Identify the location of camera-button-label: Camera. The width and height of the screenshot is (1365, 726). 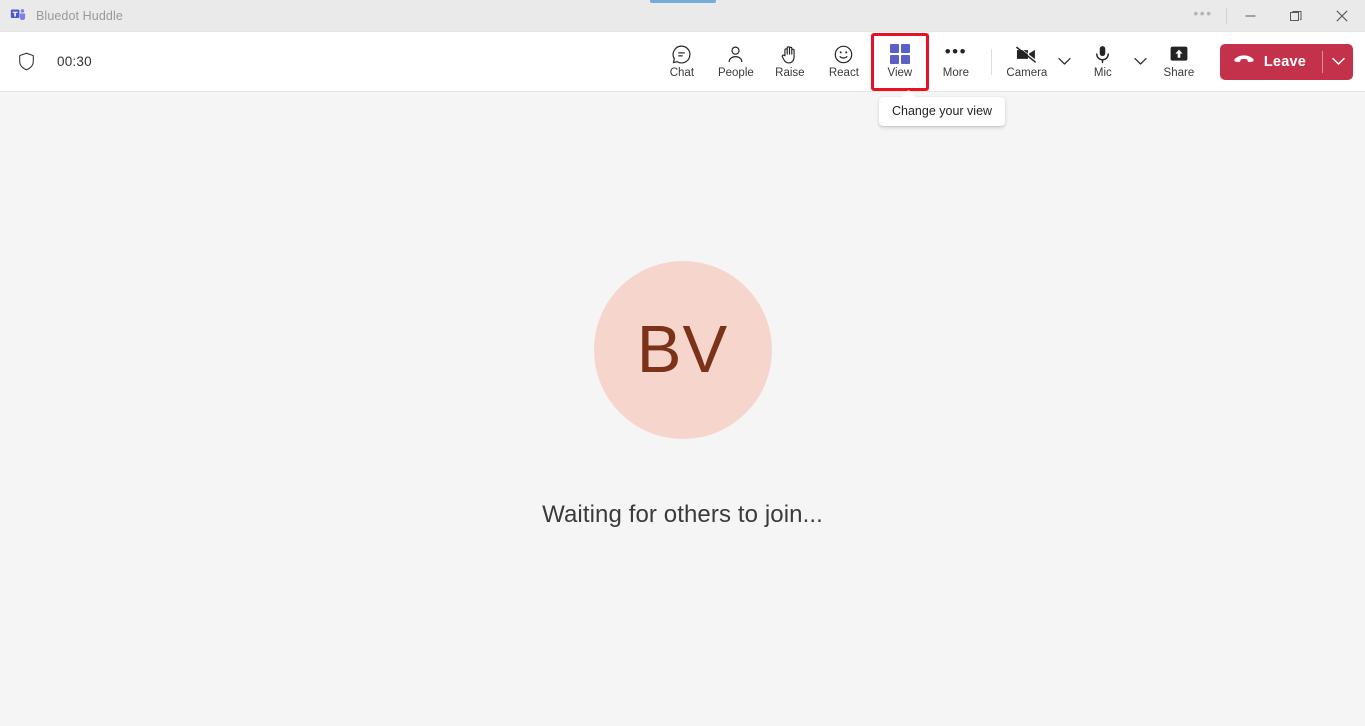
(1027, 73).